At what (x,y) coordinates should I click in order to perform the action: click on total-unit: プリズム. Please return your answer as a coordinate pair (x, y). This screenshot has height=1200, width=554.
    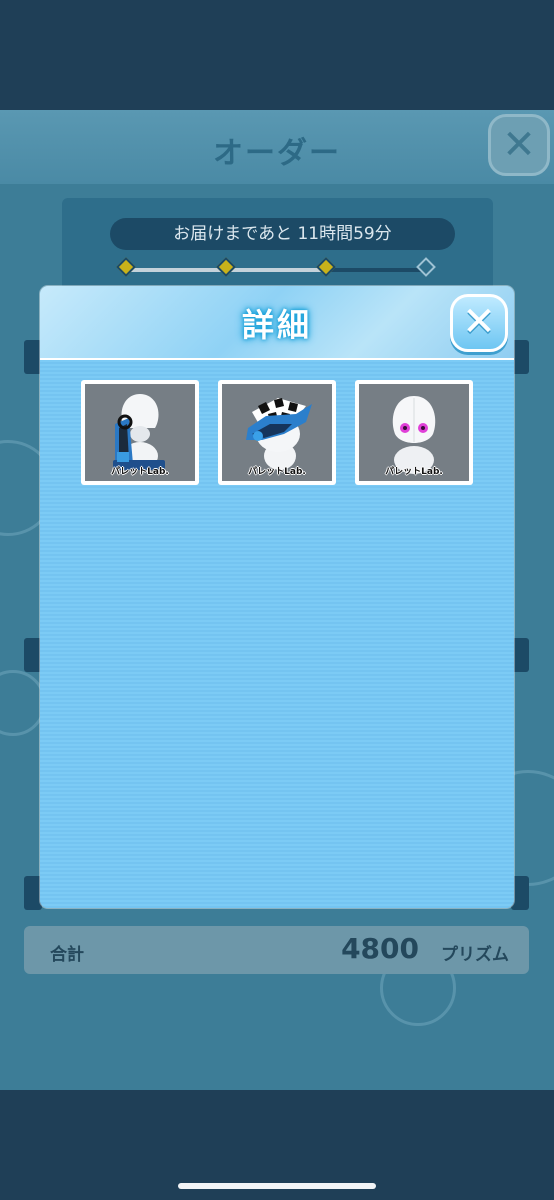
    Looking at the image, I should click on (475, 955).